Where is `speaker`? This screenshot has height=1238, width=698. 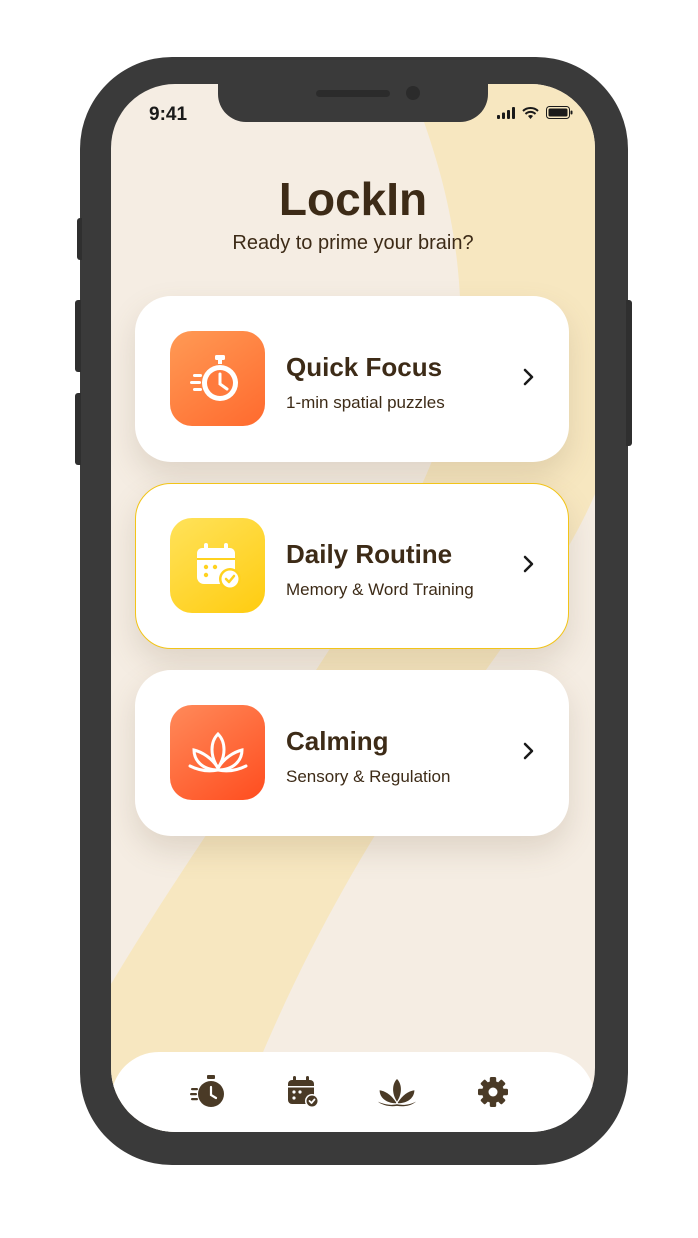
speaker is located at coordinates (353, 93).